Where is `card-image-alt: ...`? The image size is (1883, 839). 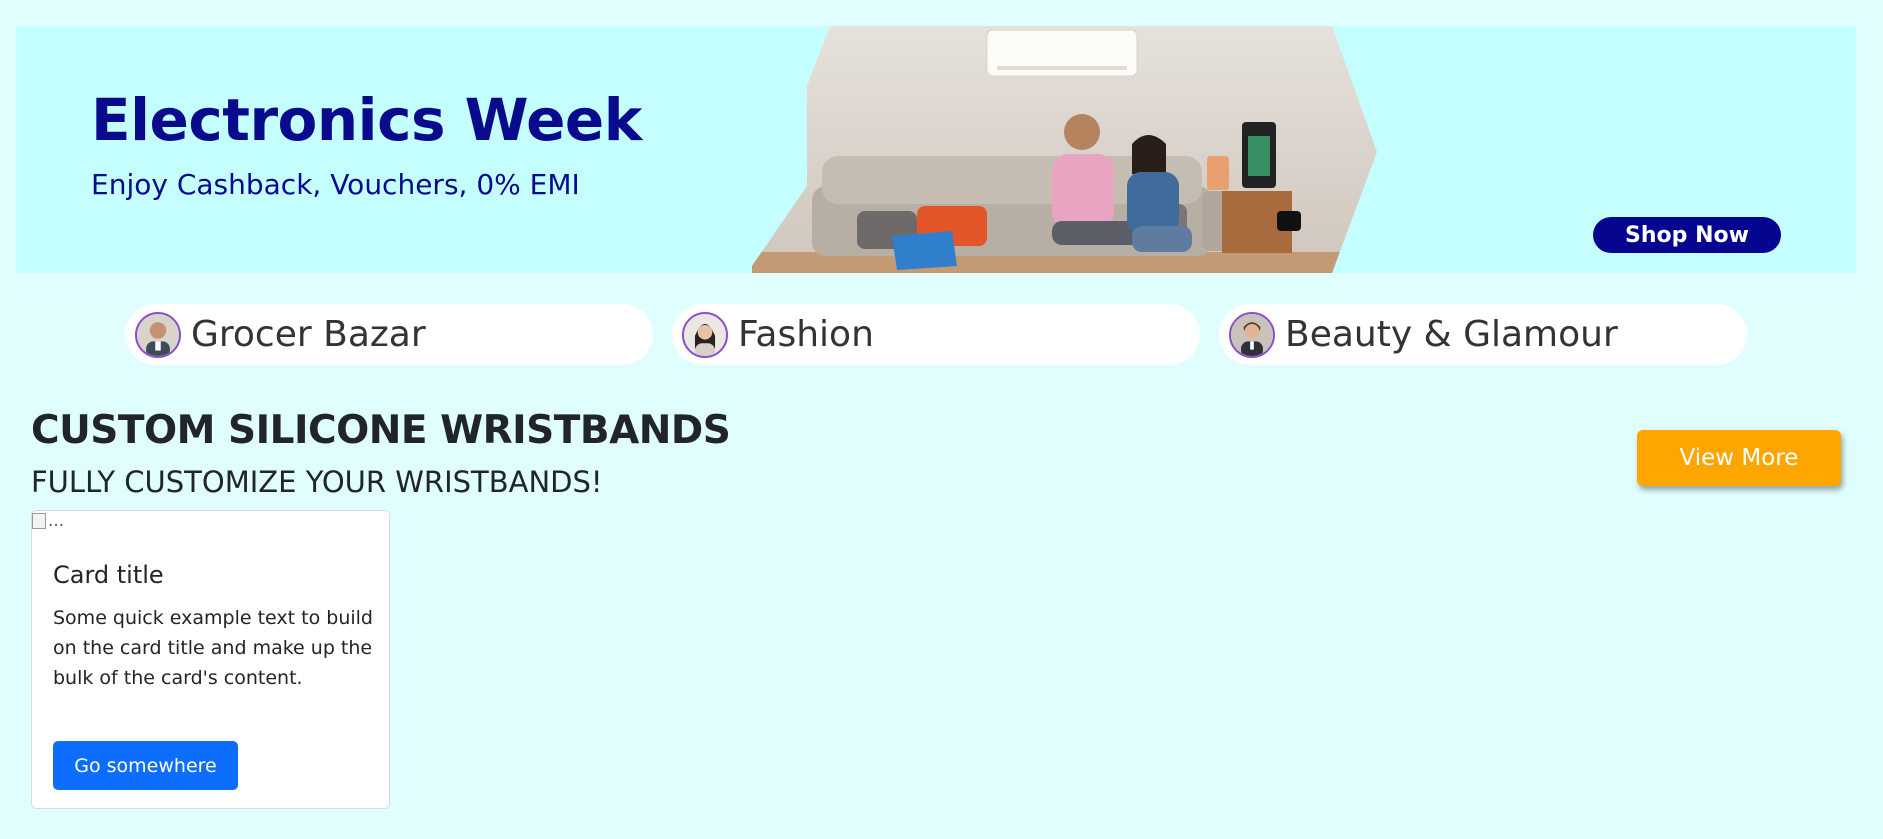 card-image-alt: ... is located at coordinates (56, 521).